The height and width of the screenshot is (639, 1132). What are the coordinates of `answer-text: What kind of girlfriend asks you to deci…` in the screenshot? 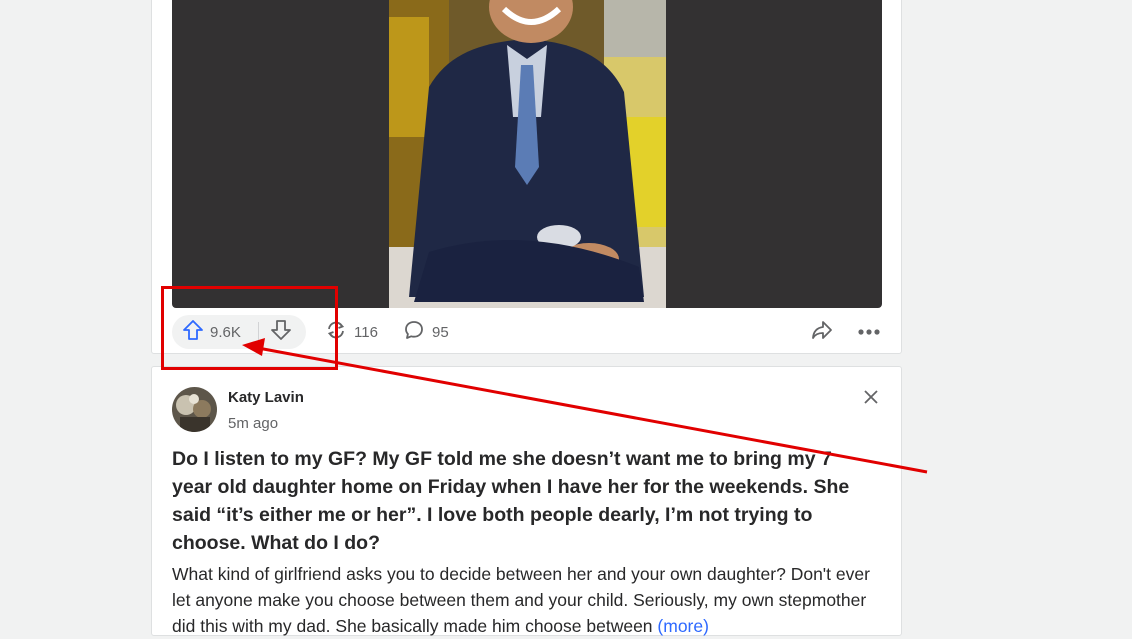 It's located at (527, 600).